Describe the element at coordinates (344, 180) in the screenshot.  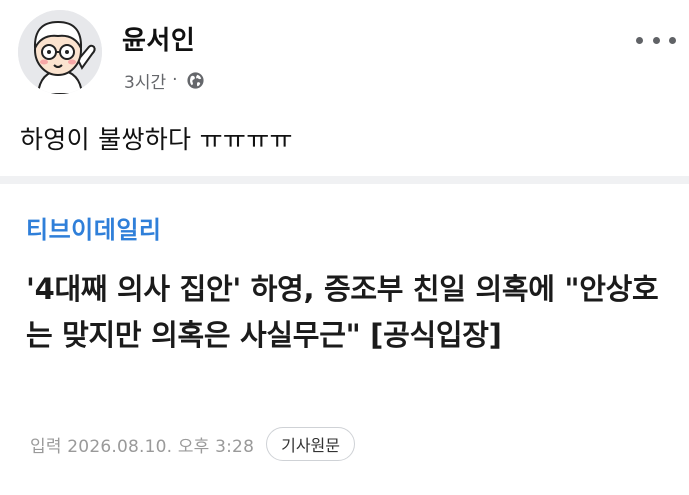
I see `card-divider` at that location.